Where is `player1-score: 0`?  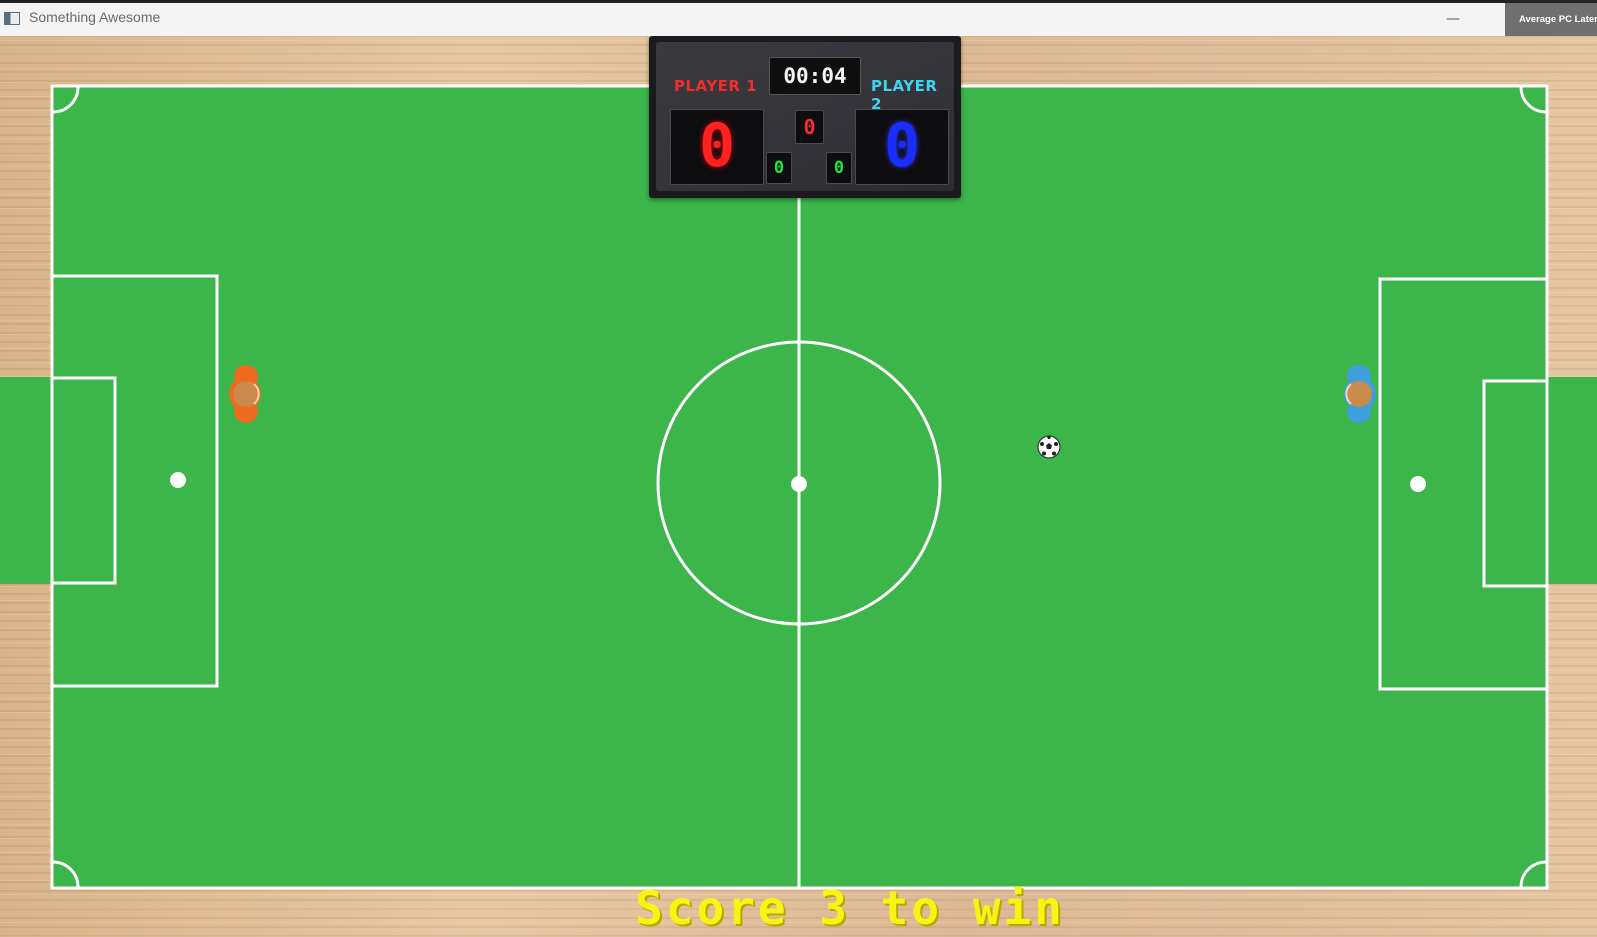 player1-score: 0 is located at coordinates (717, 147).